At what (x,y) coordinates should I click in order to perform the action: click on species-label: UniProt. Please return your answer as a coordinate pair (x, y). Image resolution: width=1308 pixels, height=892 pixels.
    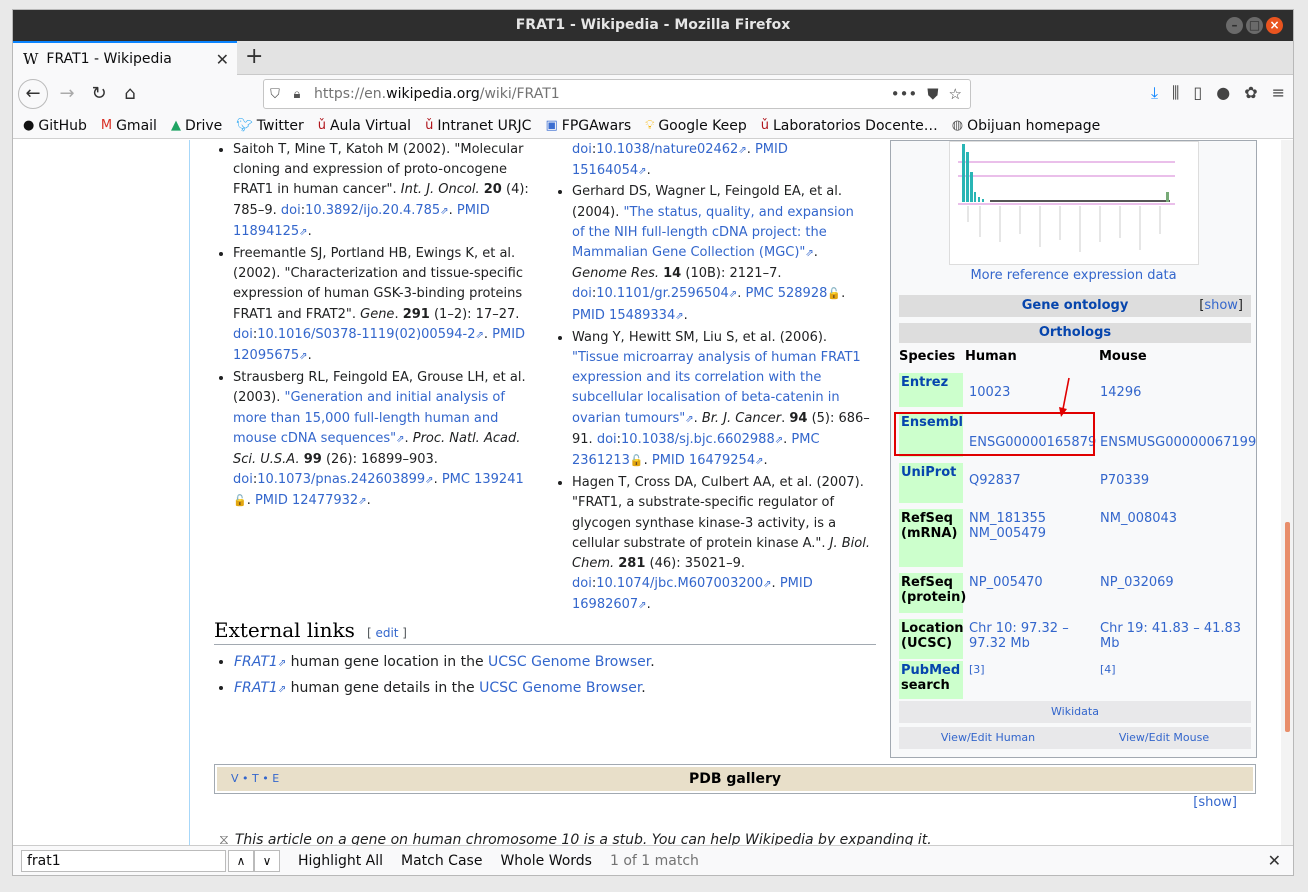
    Looking at the image, I should click on (931, 483).